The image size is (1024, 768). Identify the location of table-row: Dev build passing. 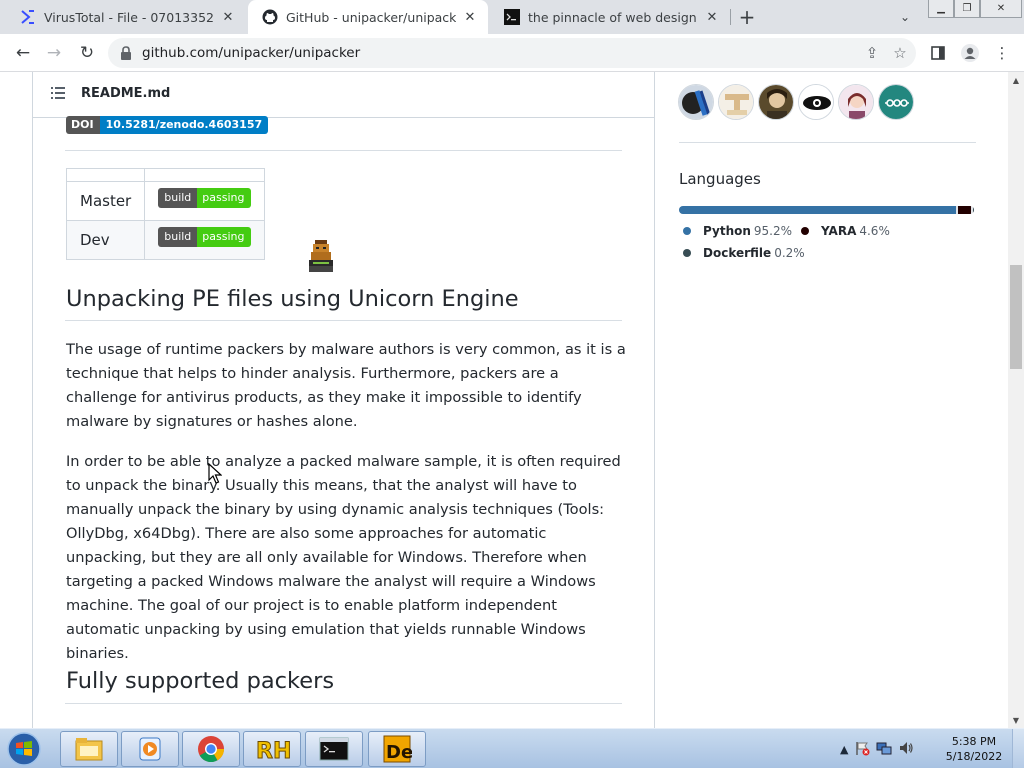
(165, 240).